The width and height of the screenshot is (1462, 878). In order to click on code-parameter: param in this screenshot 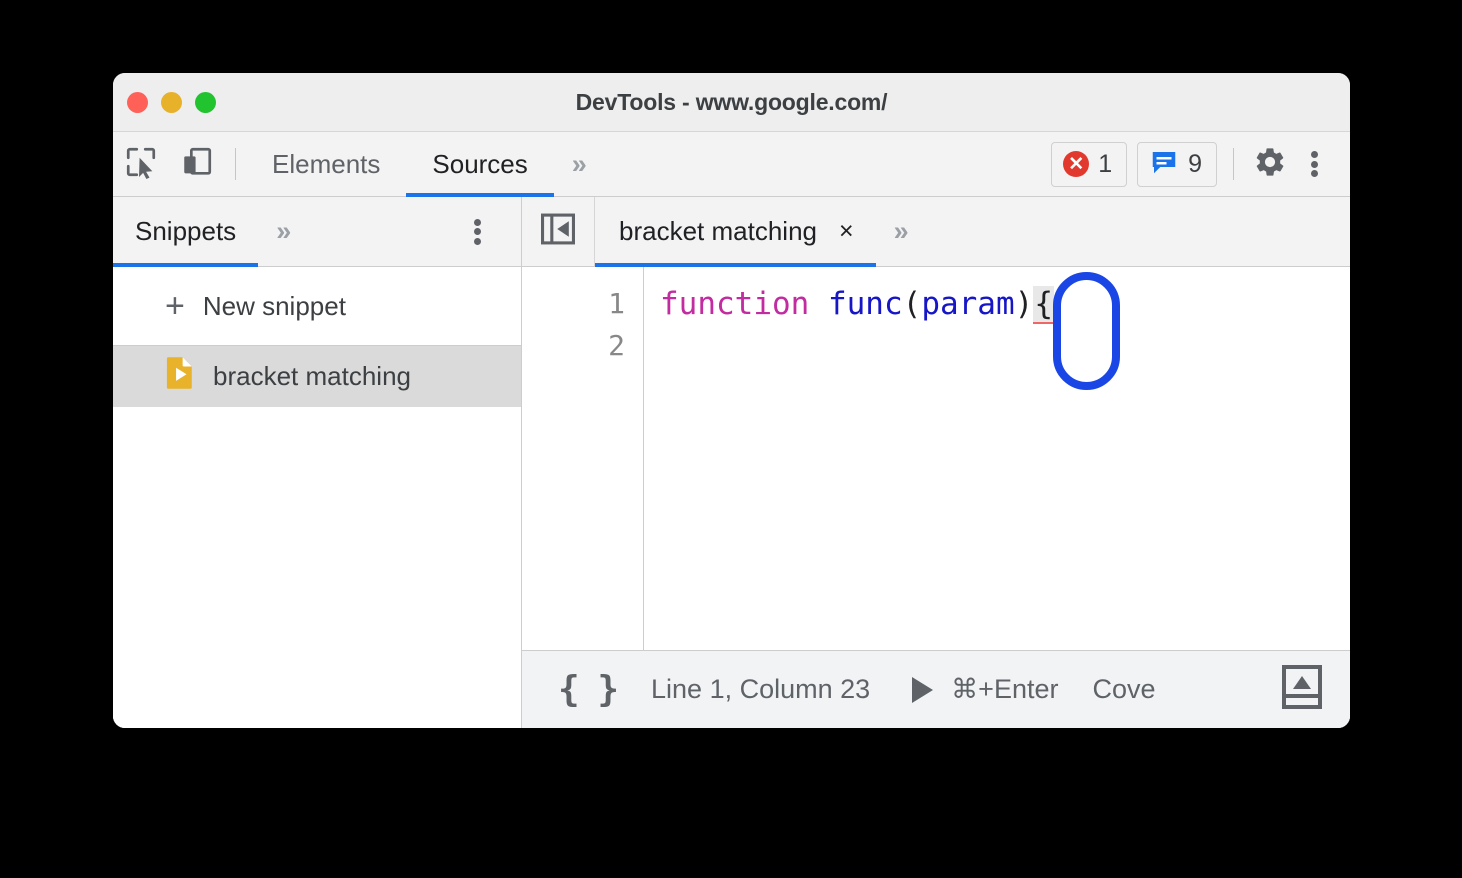, I will do `click(968, 304)`.